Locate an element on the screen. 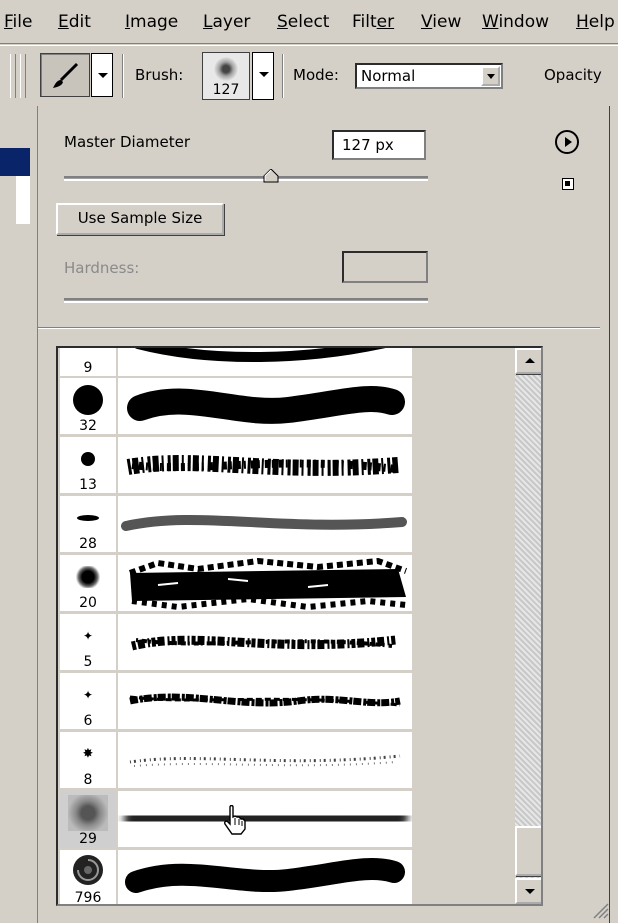 This screenshot has height=923, width=618. brush-list-scrollbar is located at coordinates (528, 626).